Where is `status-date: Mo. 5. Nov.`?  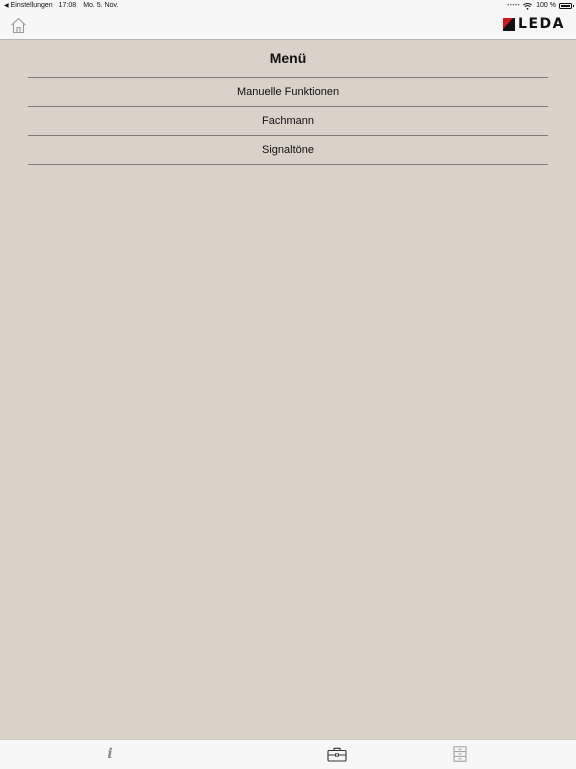 status-date: Mo. 5. Nov. is located at coordinates (101, 5).